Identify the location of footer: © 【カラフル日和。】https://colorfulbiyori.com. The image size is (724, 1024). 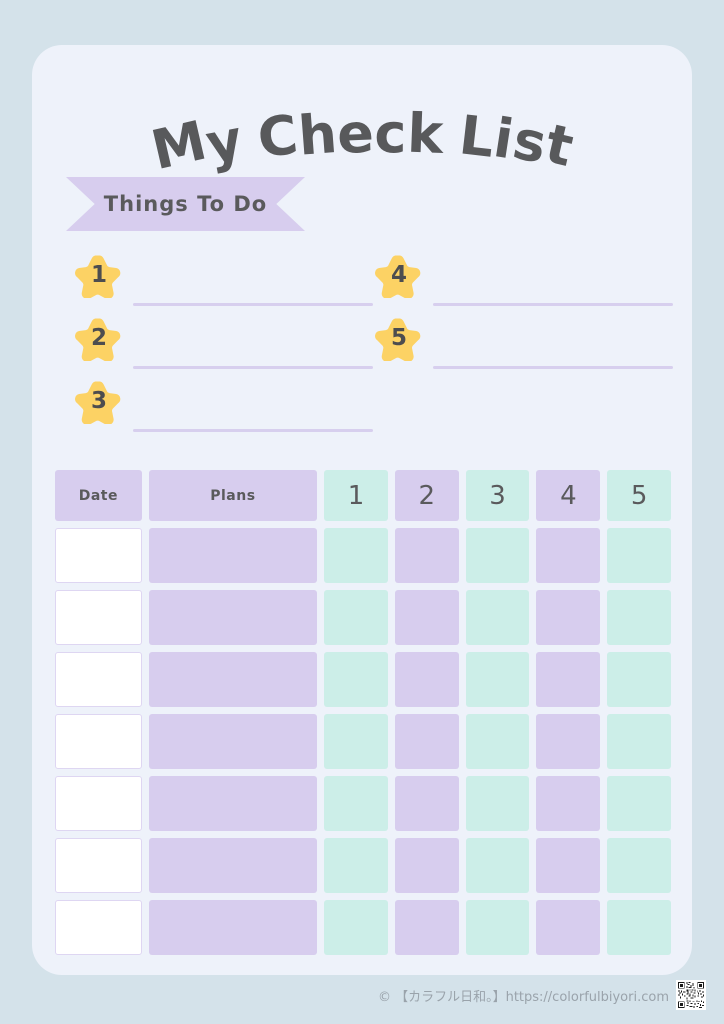
(362, 995).